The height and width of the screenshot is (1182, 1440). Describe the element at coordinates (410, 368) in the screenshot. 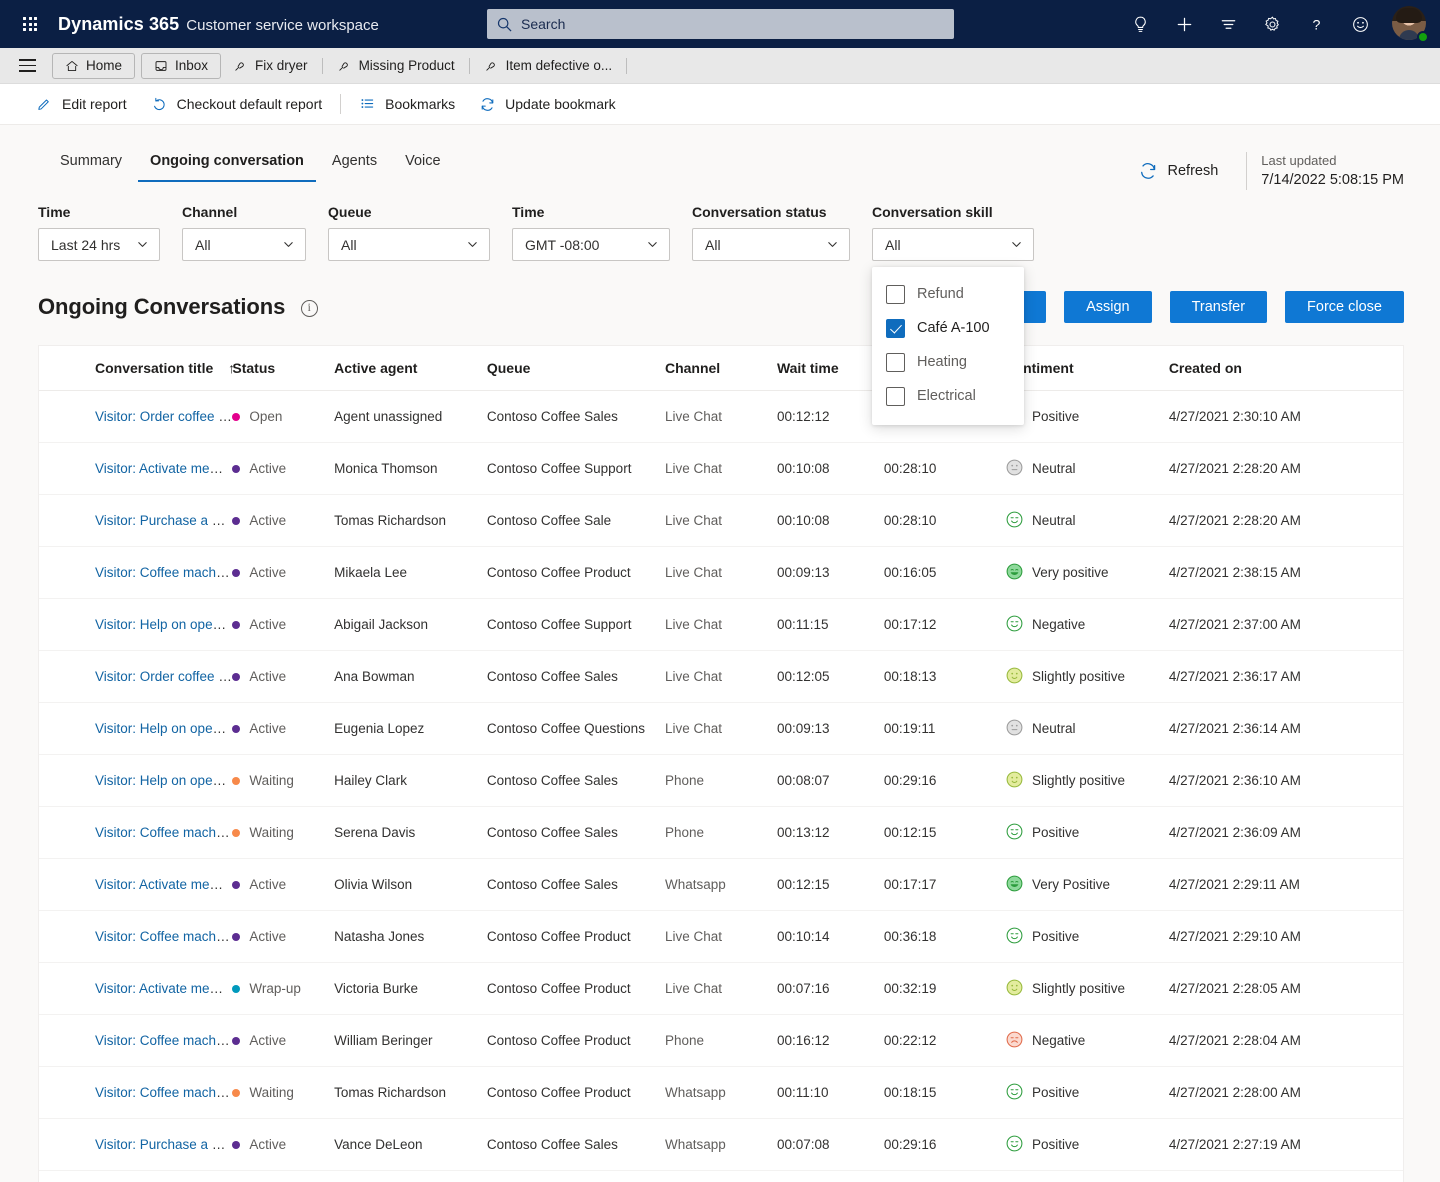

I see `column-header-active-agent: Active agent` at that location.